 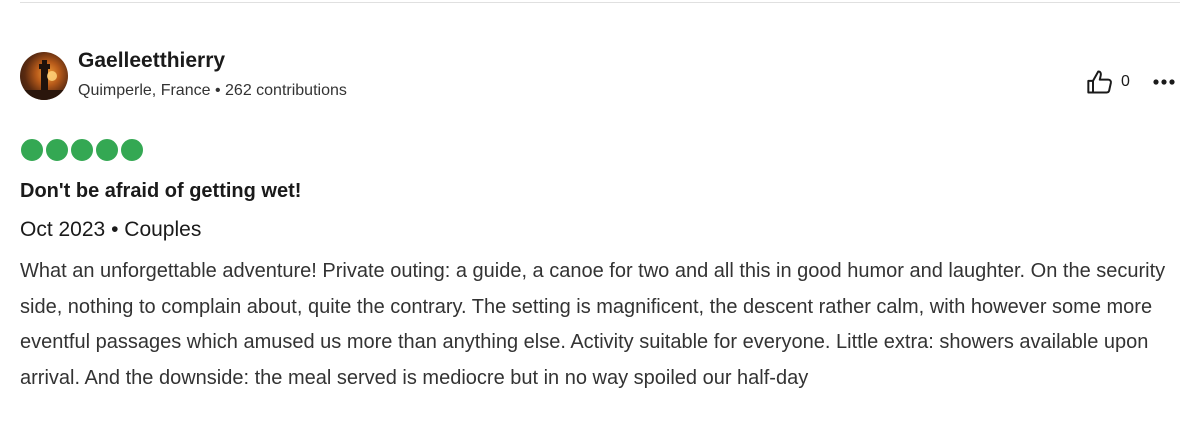 I want to click on reviewer-meta: Quimperle, France • 262 contributions, so click(x=212, y=91).